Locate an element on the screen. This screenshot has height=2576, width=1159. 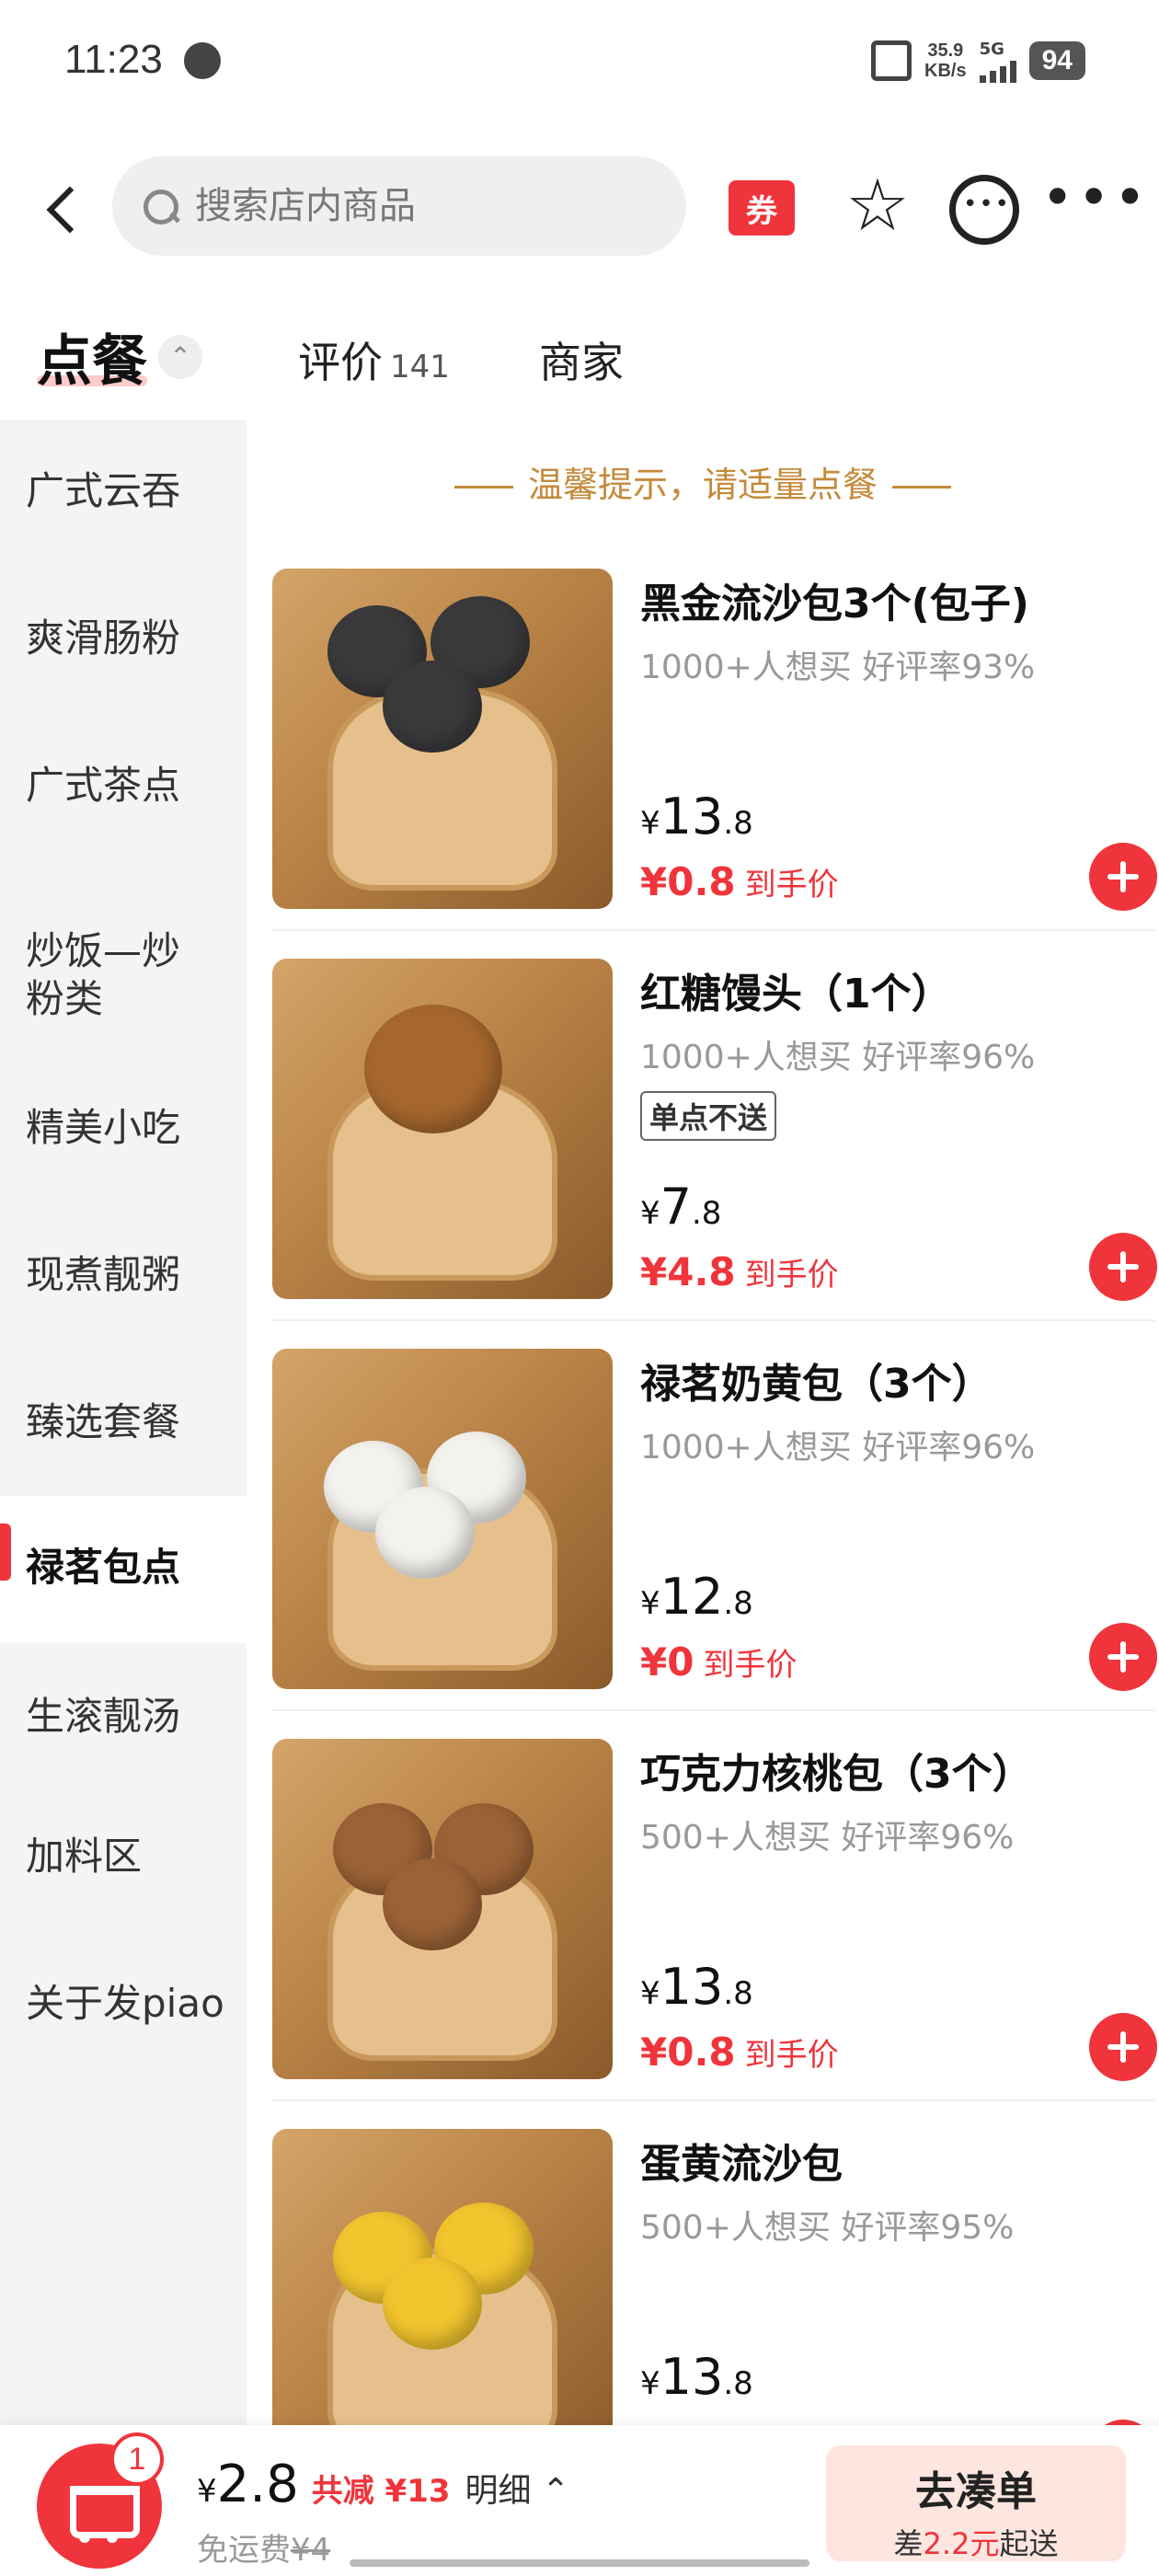
product-name: 蛋黄流沙包 is located at coordinates (741, 2164).